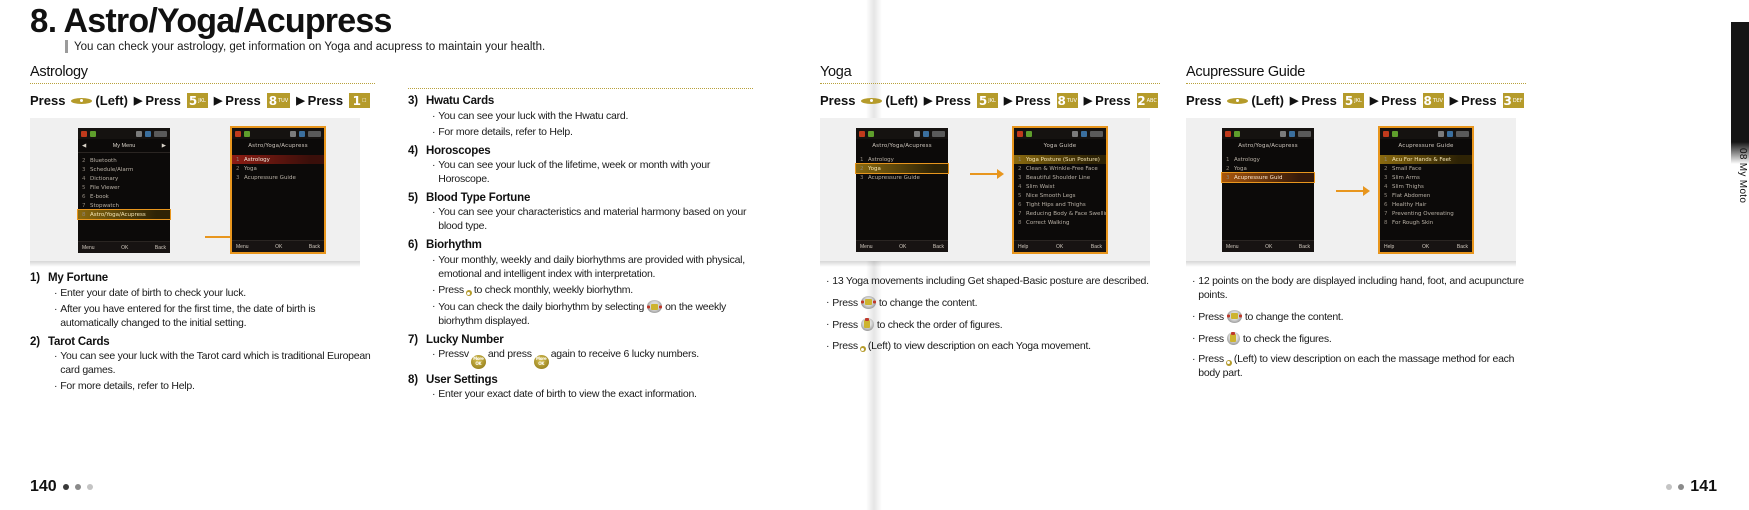 Image resolution: width=1749 pixels, height=510 pixels. What do you see at coordinates (1426, 159) in the screenshot?
I see `list-item-selected: 1 Acu For Hands & Feet` at bounding box center [1426, 159].